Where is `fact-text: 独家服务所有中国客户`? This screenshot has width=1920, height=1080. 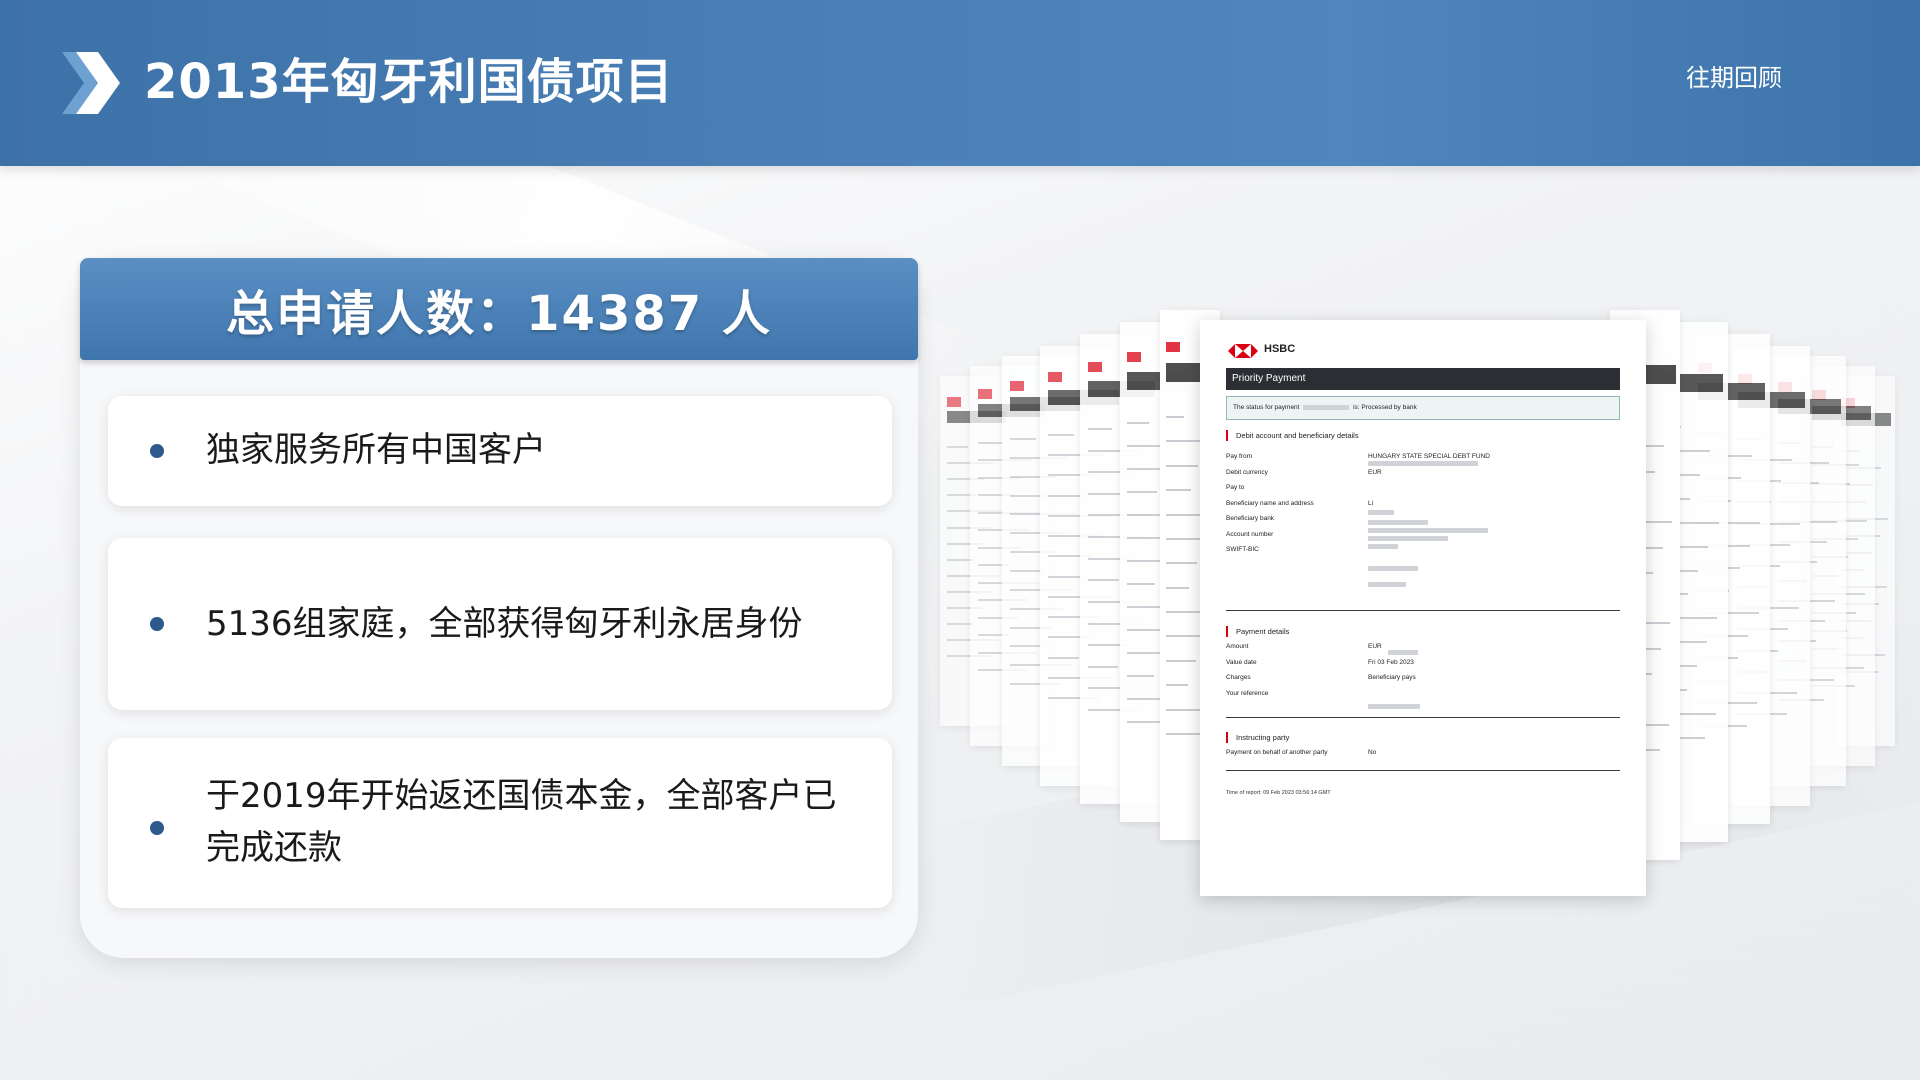 fact-text: 独家服务所有中国客户 is located at coordinates (376, 450).